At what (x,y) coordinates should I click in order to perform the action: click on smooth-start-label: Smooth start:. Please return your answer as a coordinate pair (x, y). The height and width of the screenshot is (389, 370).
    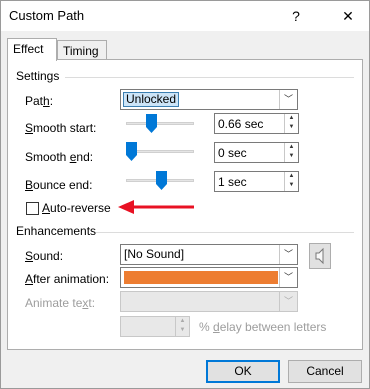
    Looking at the image, I should click on (61, 128).